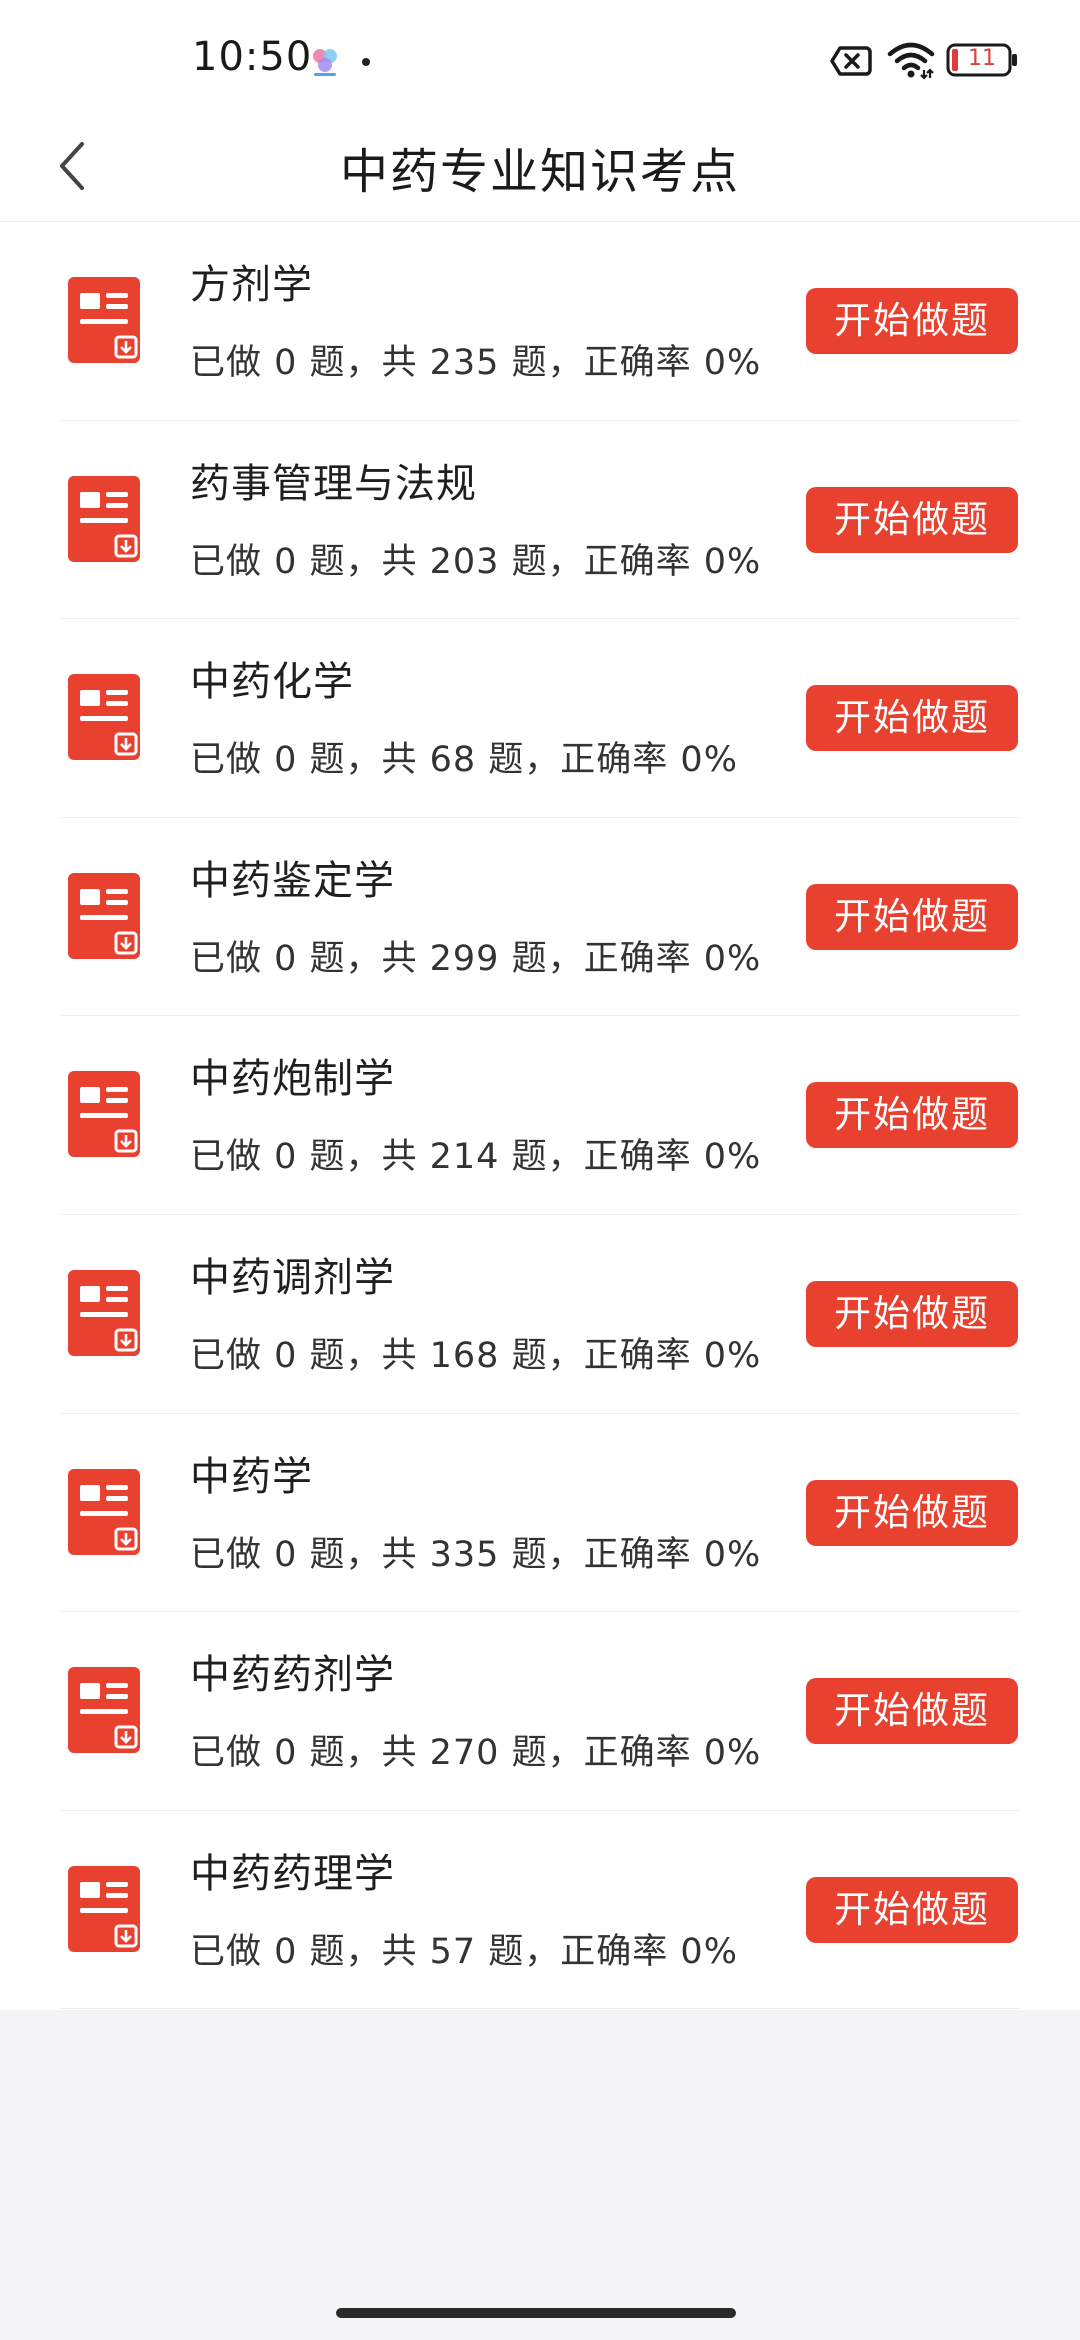  What do you see at coordinates (464, 1951) in the screenshot?
I see `topic-stats: 已做 0 题，共 57 题，正确率 0%` at bounding box center [464, 1951].